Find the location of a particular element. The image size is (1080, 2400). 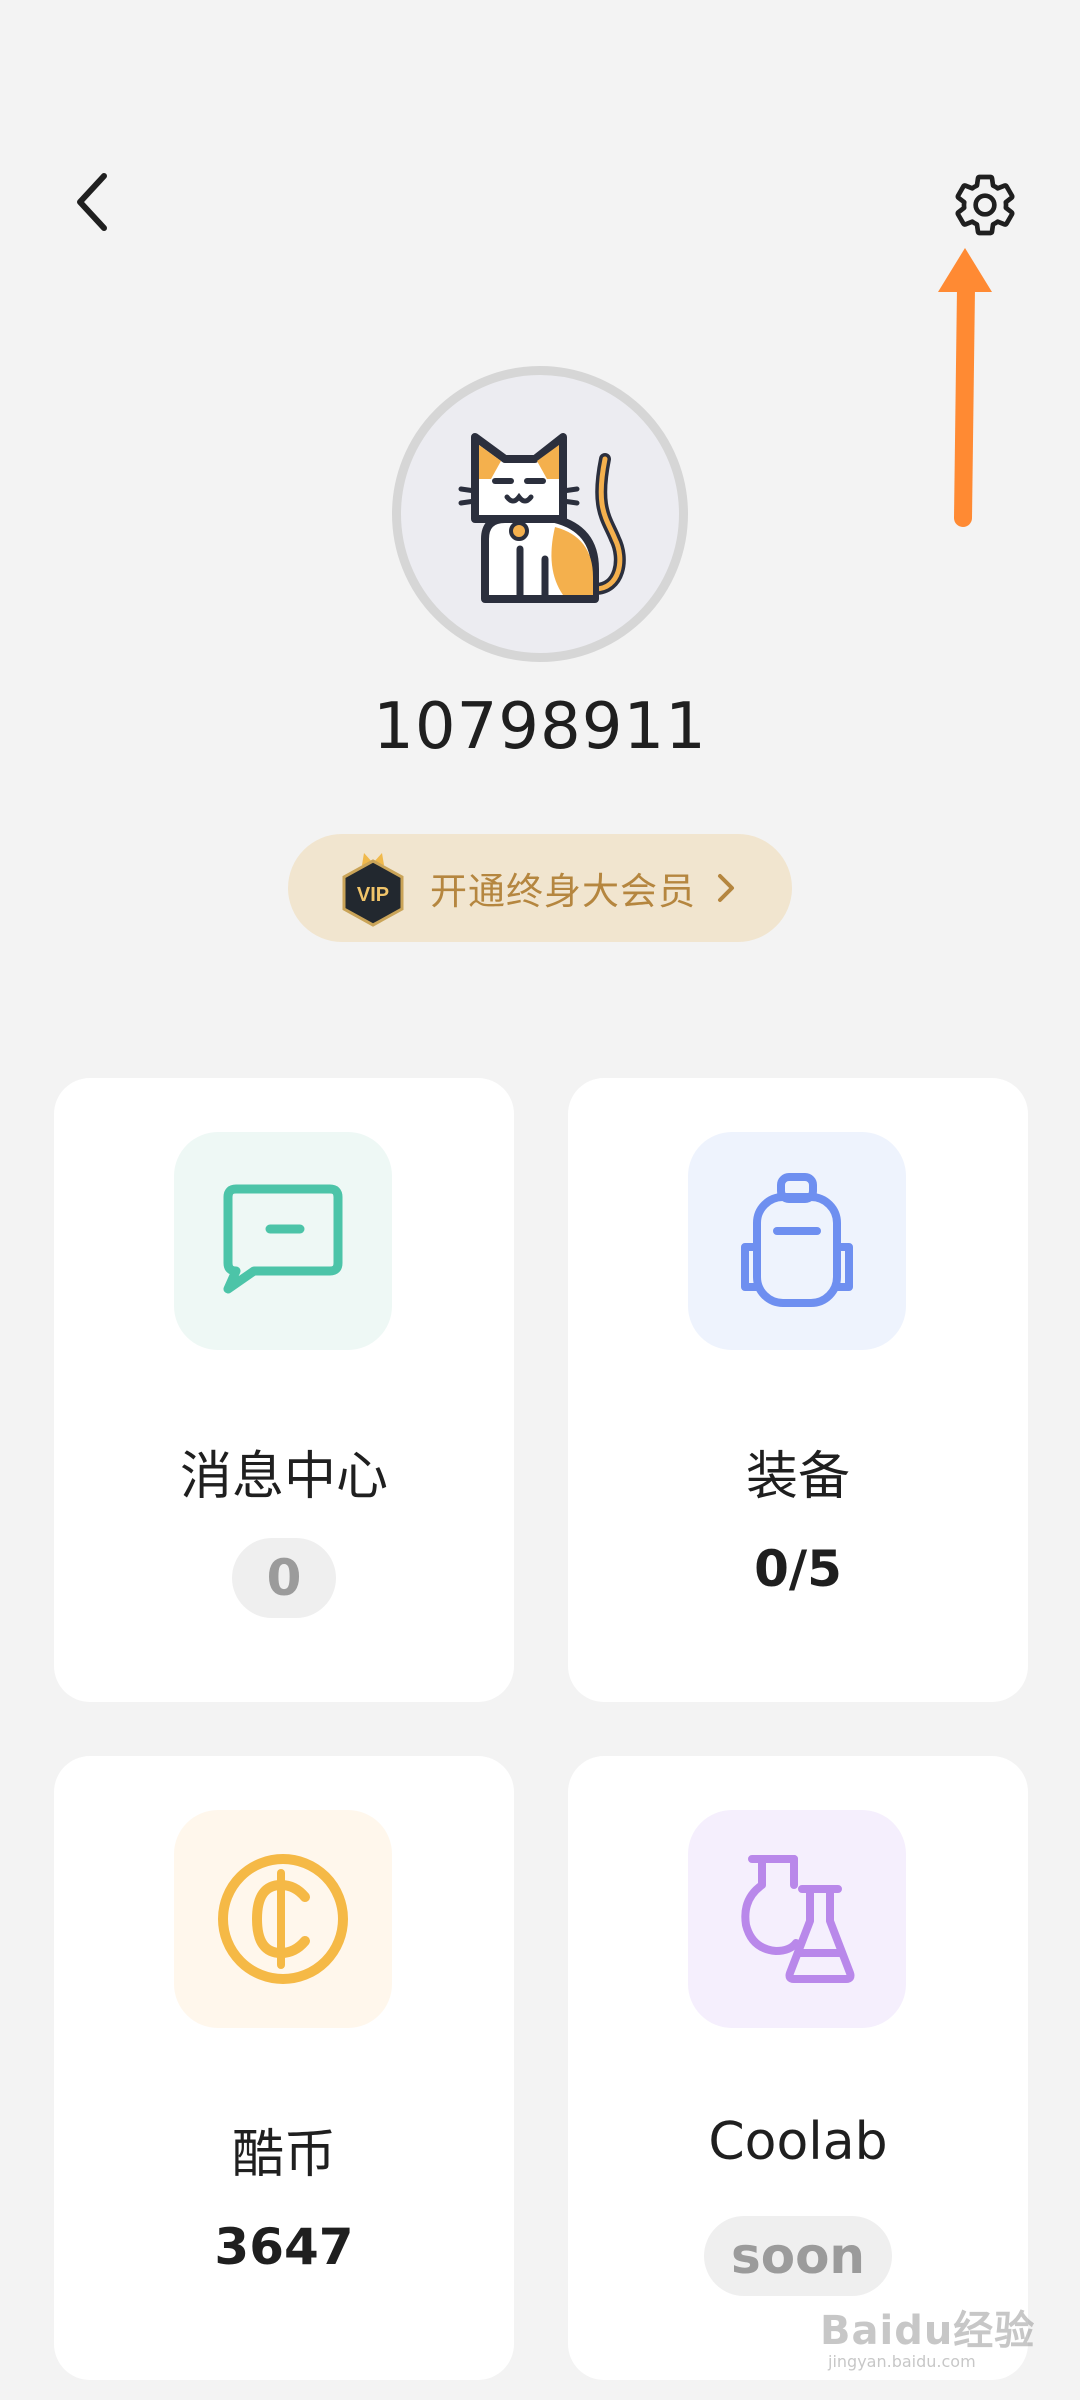

vip-badge-label: VIP is located at coordinates (373, 895).